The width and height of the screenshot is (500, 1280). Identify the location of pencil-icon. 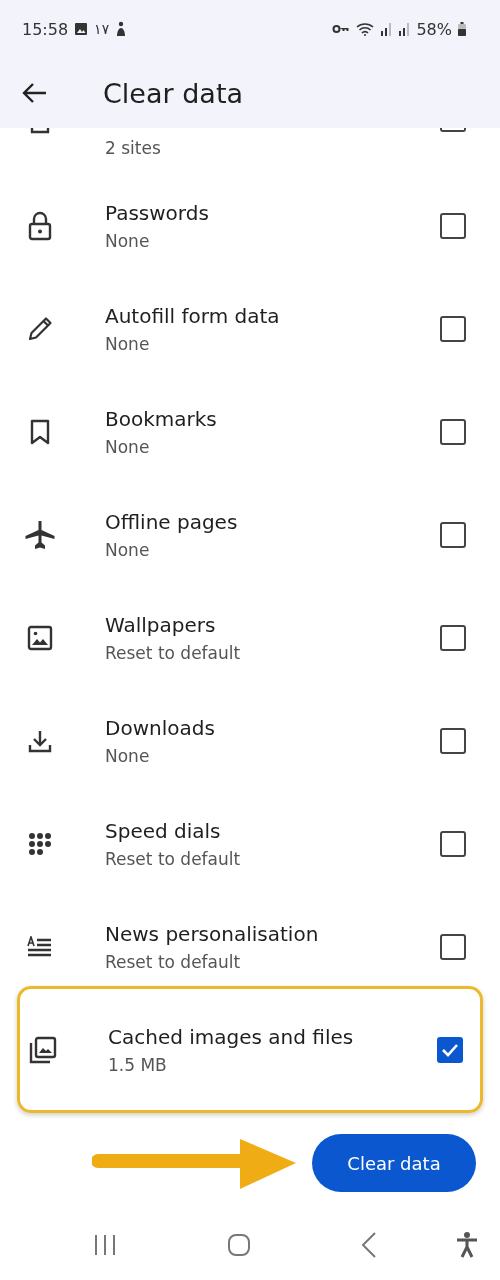
(40, 328).